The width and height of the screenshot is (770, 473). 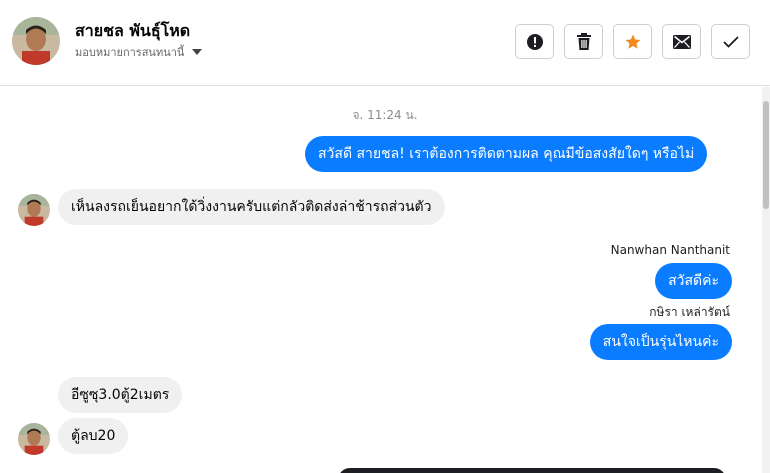 What do you see at coordinates (133, 30) in the screenshot?
I see `contact-name: สายชล พันธุ์โหด` at bounding box center [133, 30].